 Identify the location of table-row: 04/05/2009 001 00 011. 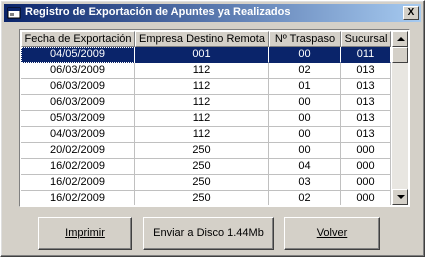
(206, 55).